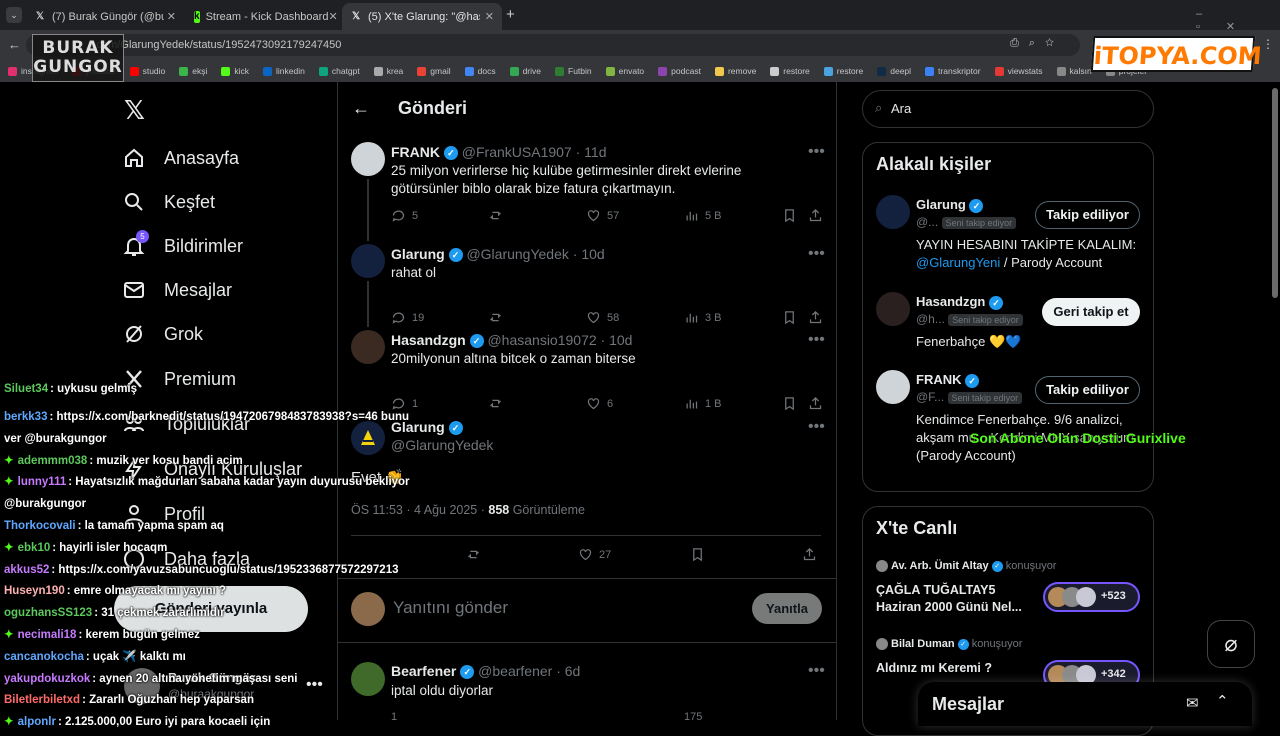 Image resolution: width=1280 pixels, height=736 pixels. Describe the element at coordinates (959, 302) in the screenshot. I see `person-name: Hasandzgn ✓` at that location.